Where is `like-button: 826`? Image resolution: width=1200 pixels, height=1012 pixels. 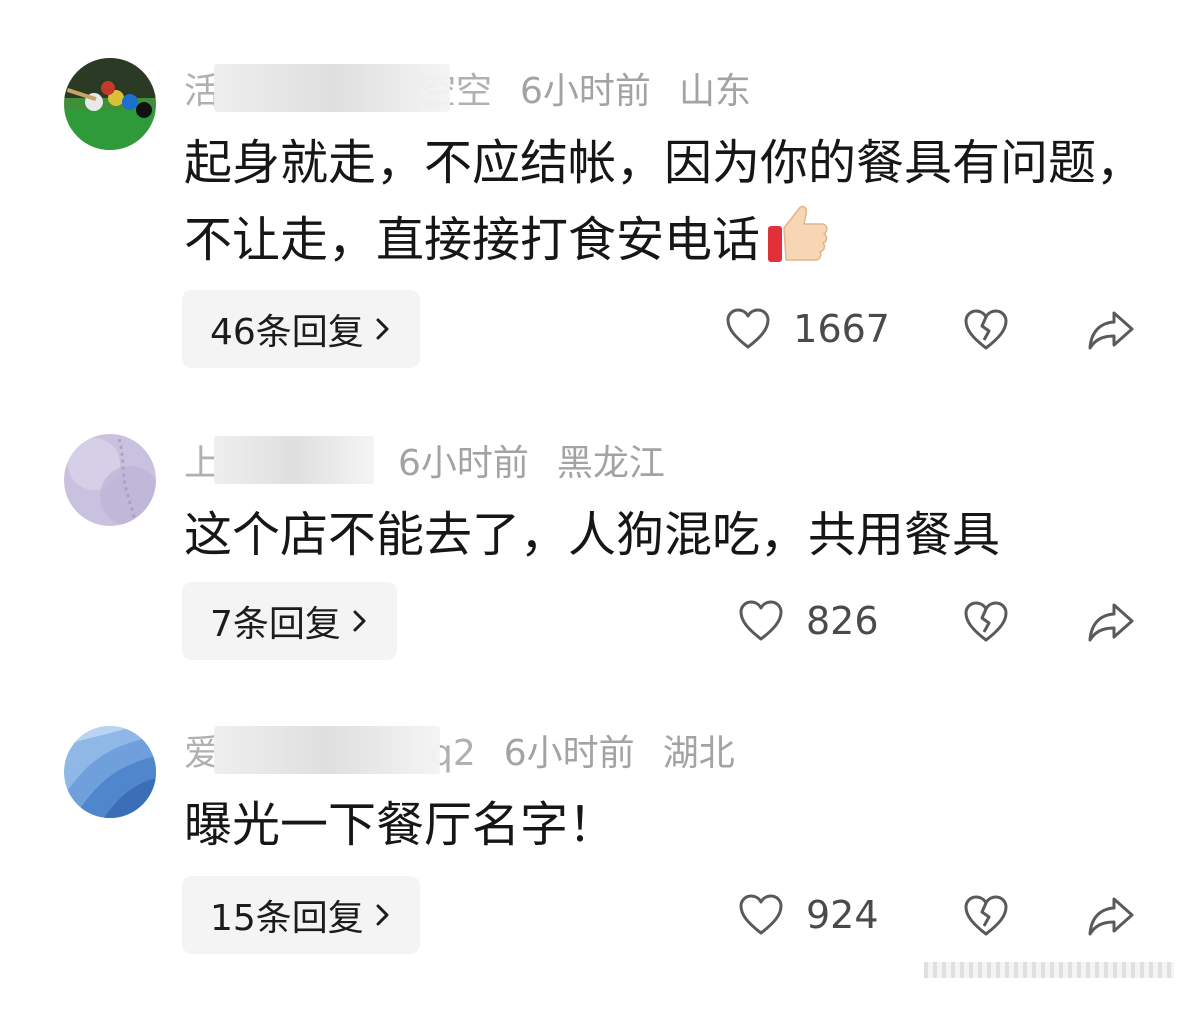 like-button: 826 is located at coordinates (814, 621).